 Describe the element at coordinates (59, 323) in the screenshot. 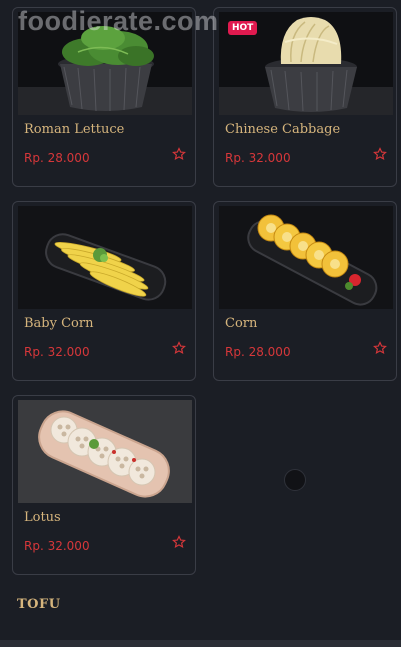

I see `item-name: Baby Corn` at that location.